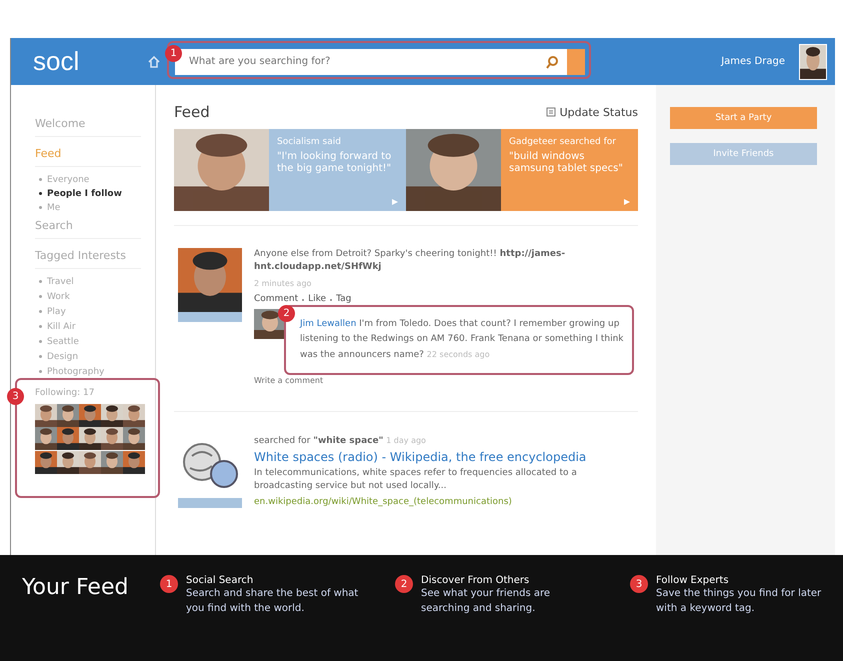  Describe the element at coordinates (88, 208) in the screenshot. I see `nav-item: Me` at that location.